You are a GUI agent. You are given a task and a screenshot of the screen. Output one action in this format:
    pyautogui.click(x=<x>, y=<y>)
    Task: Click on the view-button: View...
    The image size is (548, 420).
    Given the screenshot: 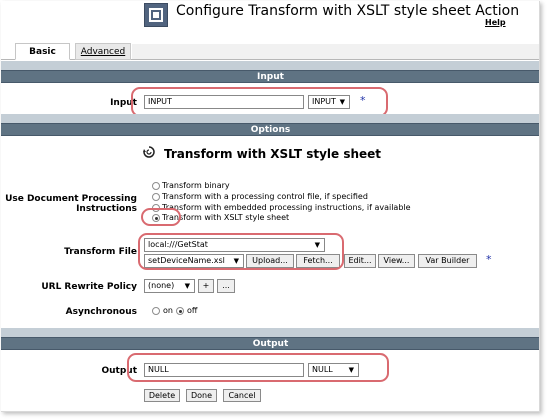 What is the action you would take?
    pyautogui.click(x=396, y=261)
    